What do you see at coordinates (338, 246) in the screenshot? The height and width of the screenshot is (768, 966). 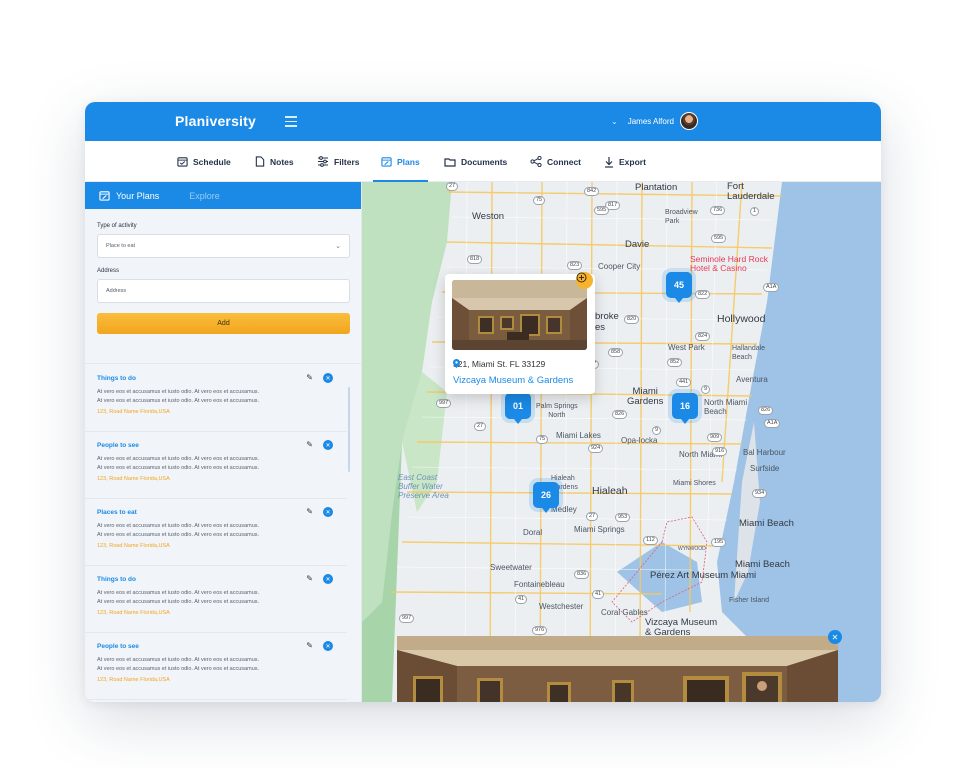 I see `chevron-down-icon: ⌄` at bounding box center [338, 246].